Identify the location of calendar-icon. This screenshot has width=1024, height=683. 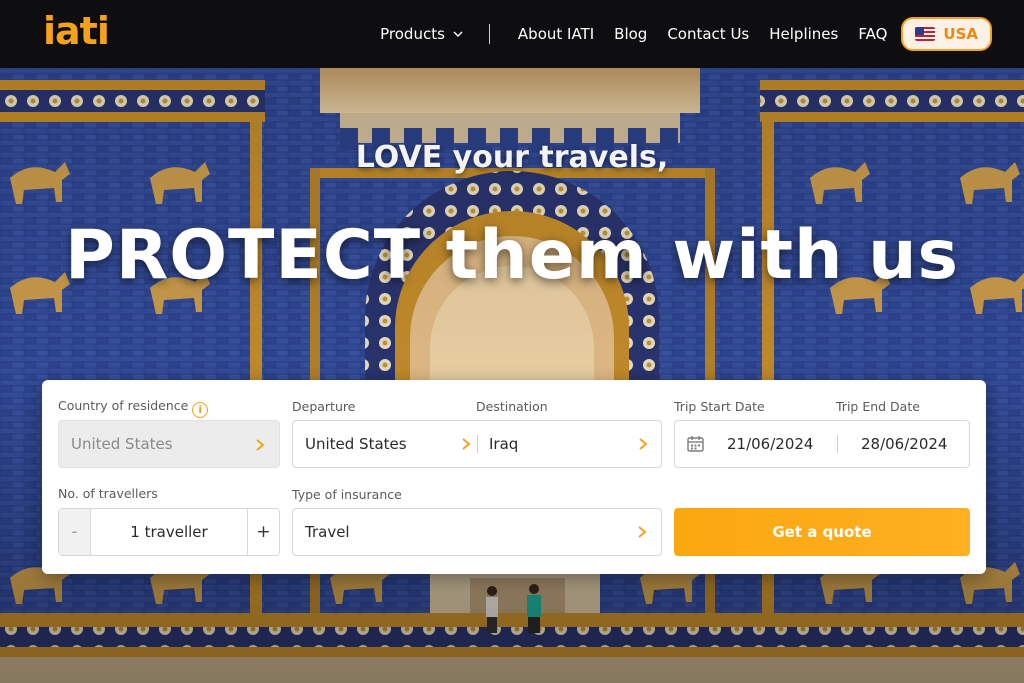
(695, 444).